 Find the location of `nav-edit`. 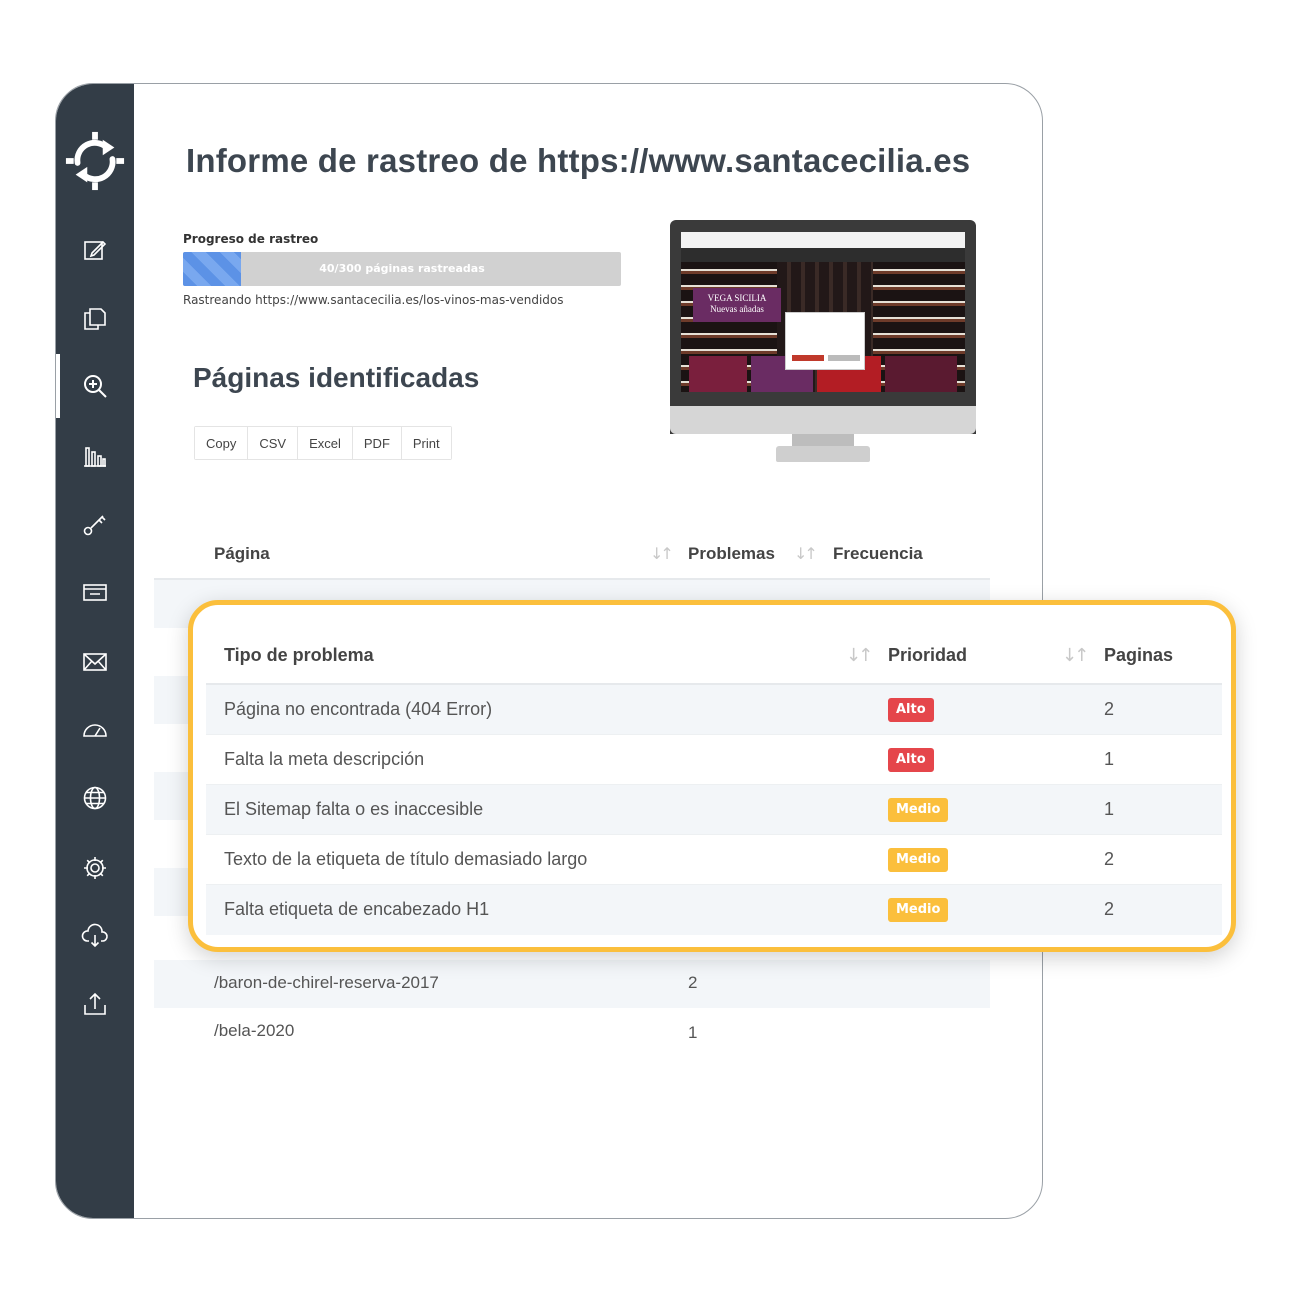

nav-edit is located at coordinates (95, 250).